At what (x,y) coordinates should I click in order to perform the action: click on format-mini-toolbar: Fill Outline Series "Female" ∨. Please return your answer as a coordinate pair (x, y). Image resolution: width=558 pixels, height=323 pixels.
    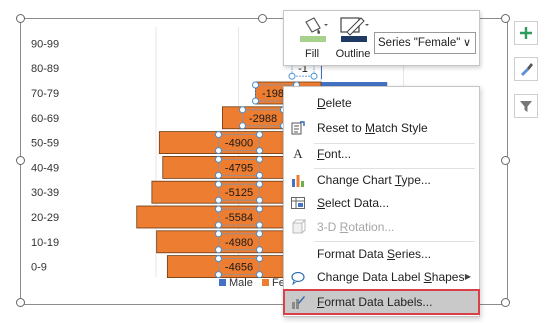
    Looking at the image, I should click on (381, 38).